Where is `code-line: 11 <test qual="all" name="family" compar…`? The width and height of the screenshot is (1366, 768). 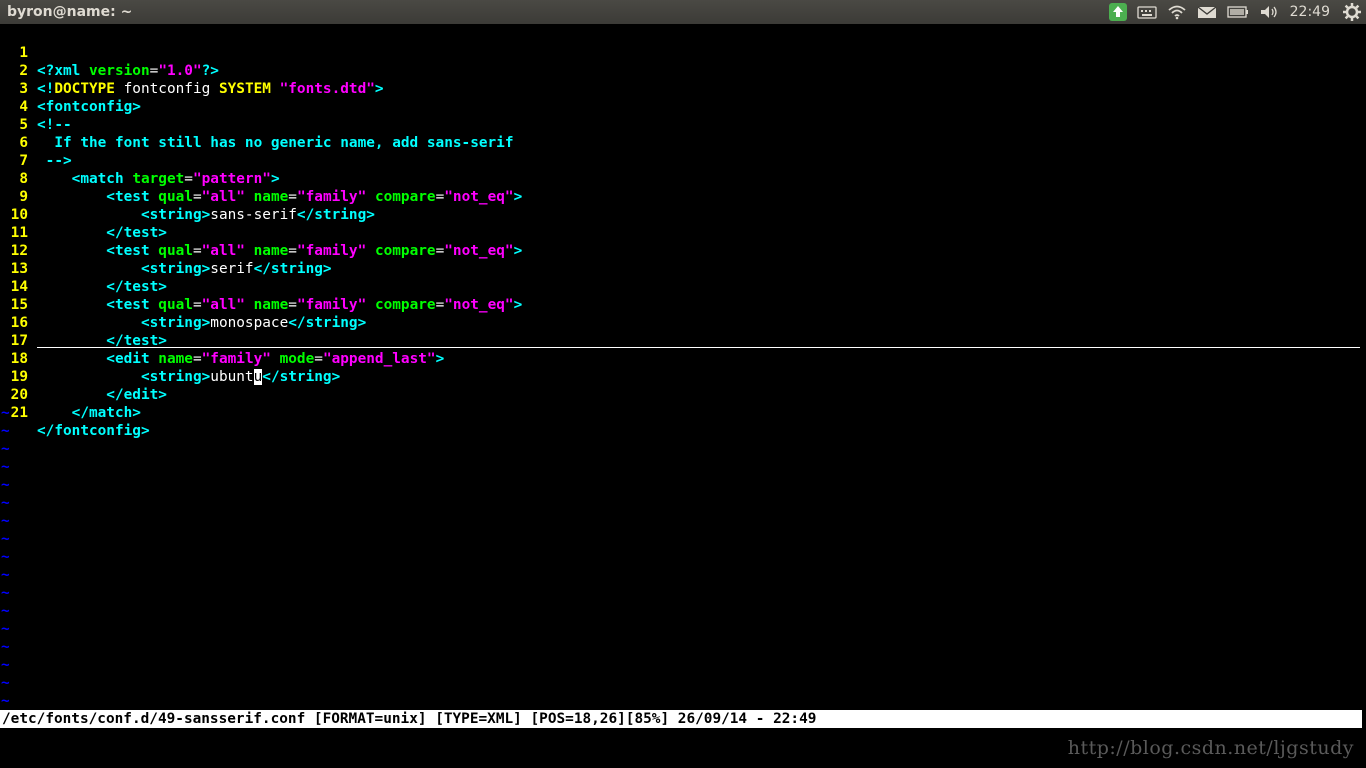
code-line: 11 <test qual="all" name="family" compar… is located at coordinates (683, 232).